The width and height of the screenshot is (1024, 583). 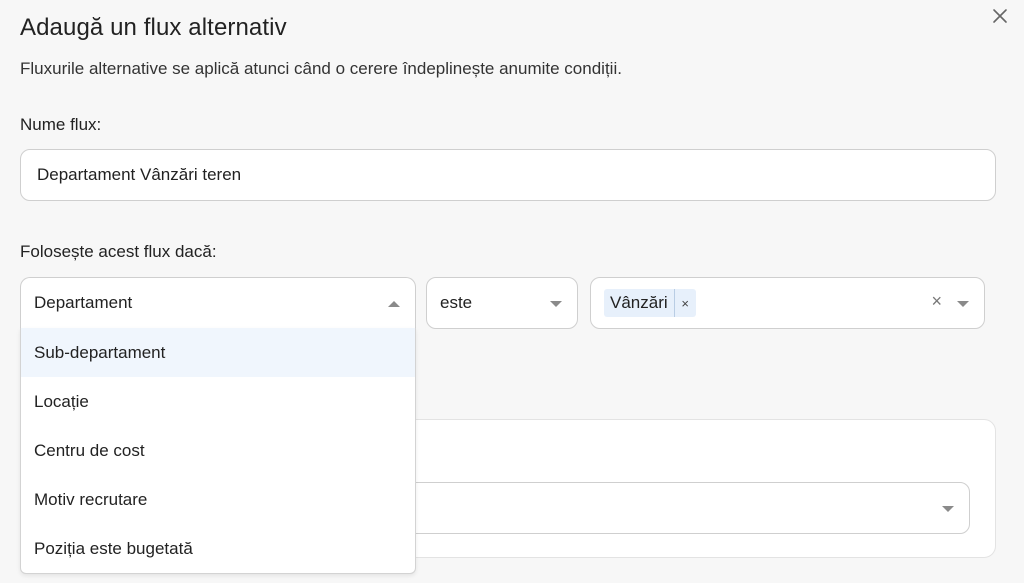 I want to click on condition-operator-select: este, so click(x=502, y=303).